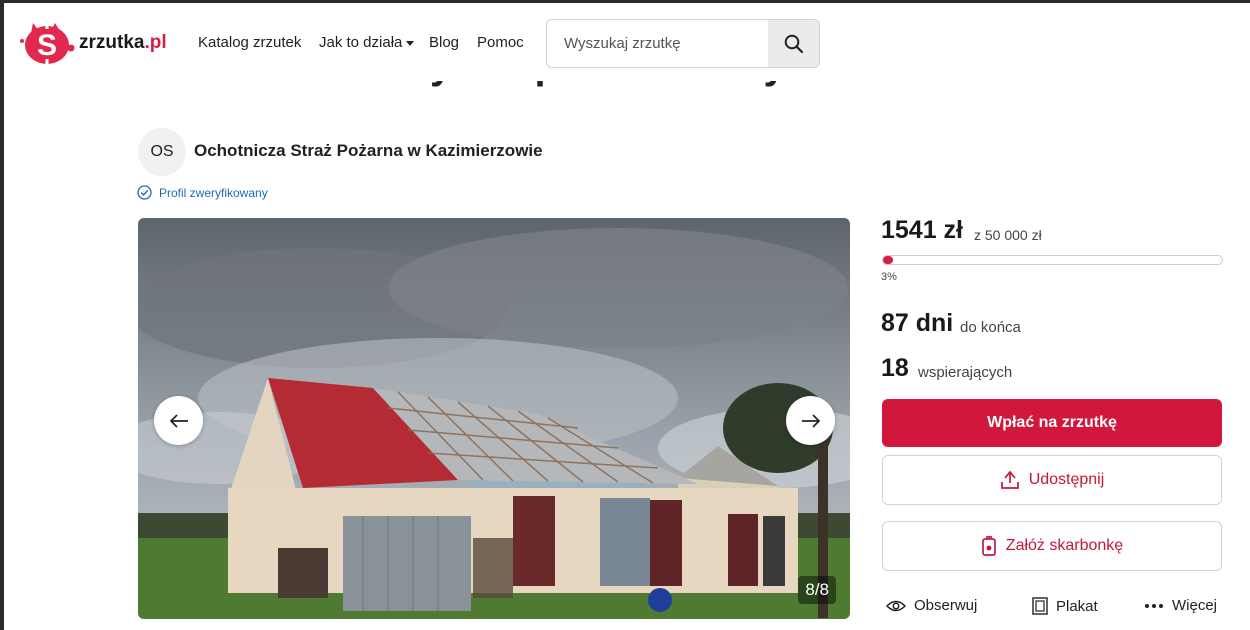 The image size is (1250, 630). What do you see at coordinates (1052, 423) in the screenshot?
I see `donate-button: Wpłać na zrzutkę` at bounding box center [1052, 423].